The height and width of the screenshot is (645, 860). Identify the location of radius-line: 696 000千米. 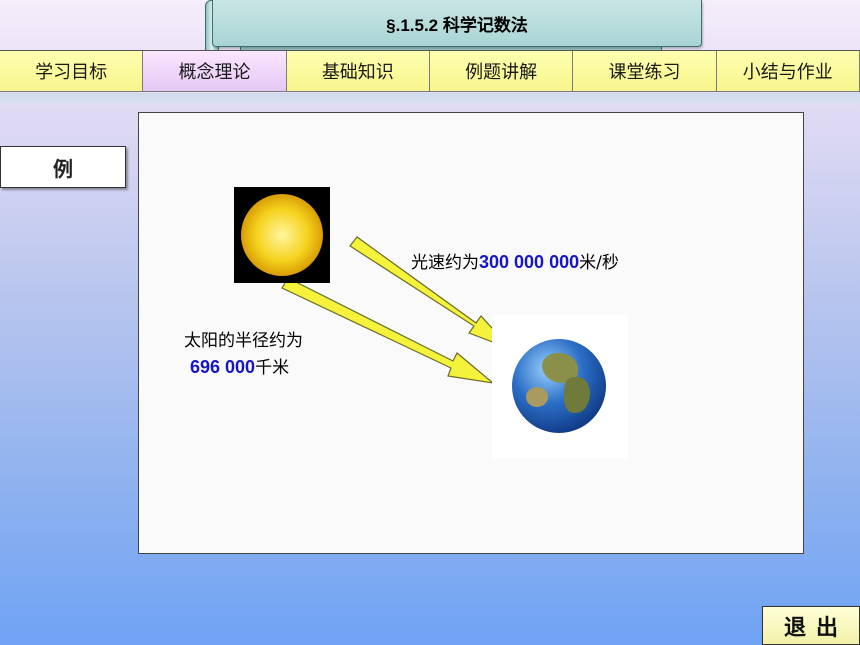
(243, 365).